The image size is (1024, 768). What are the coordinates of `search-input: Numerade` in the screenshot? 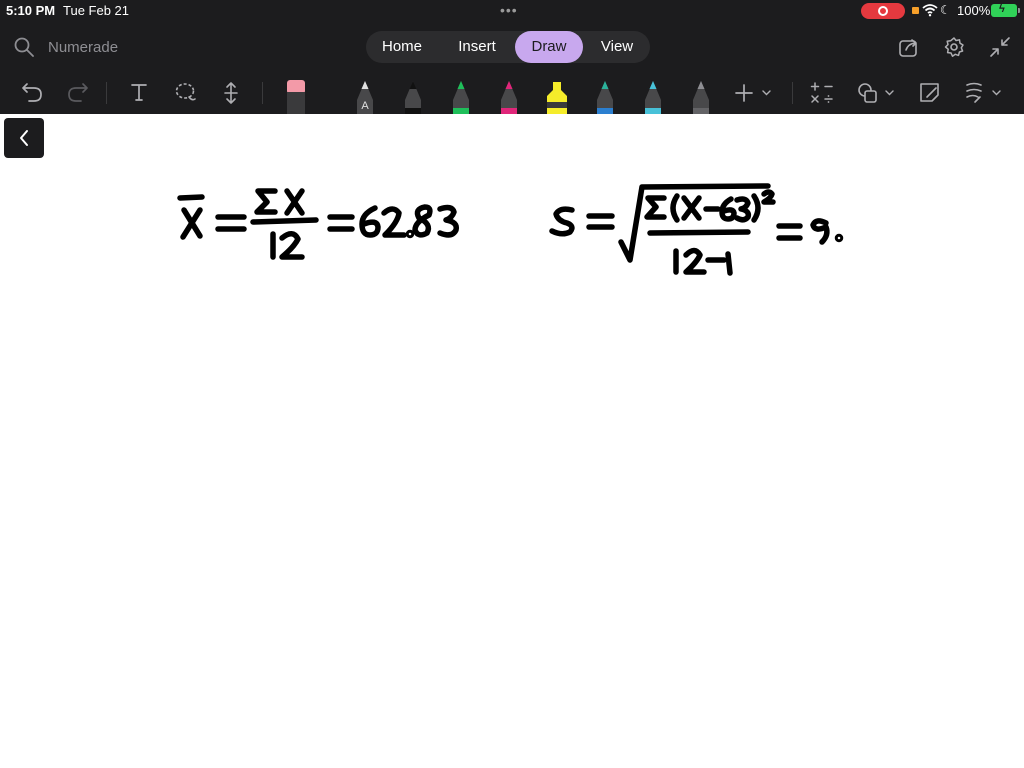 It's located at (83, 47).